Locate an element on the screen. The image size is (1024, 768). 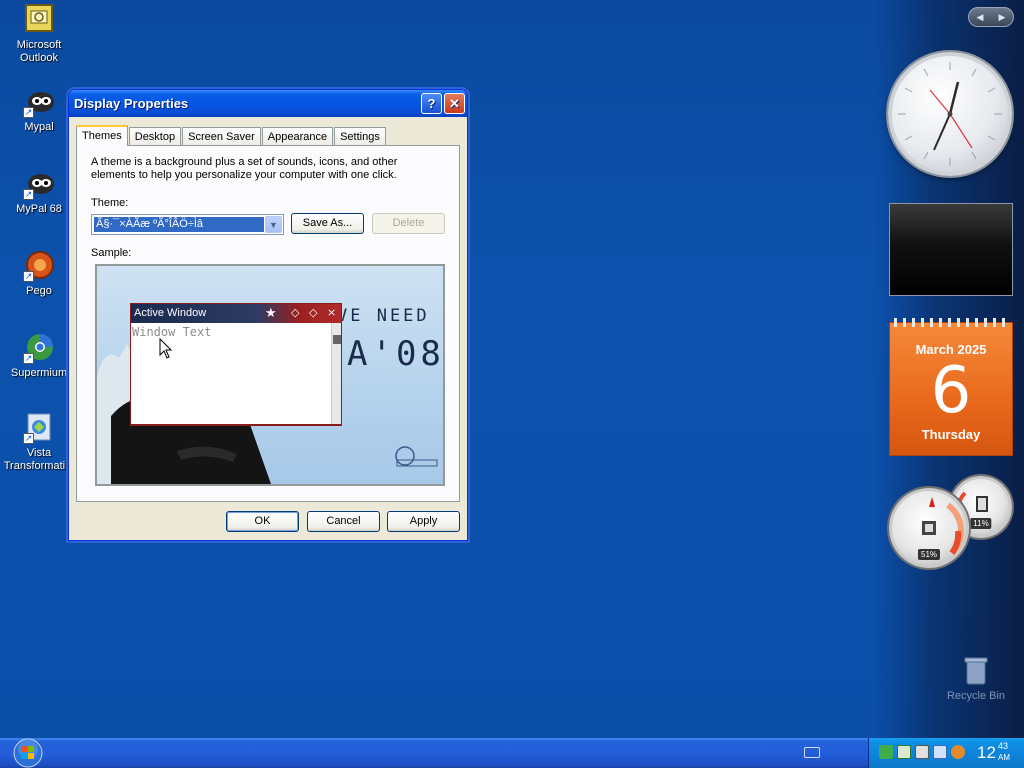
mypal-icon: ↗ is located at coordinates (39, 102).